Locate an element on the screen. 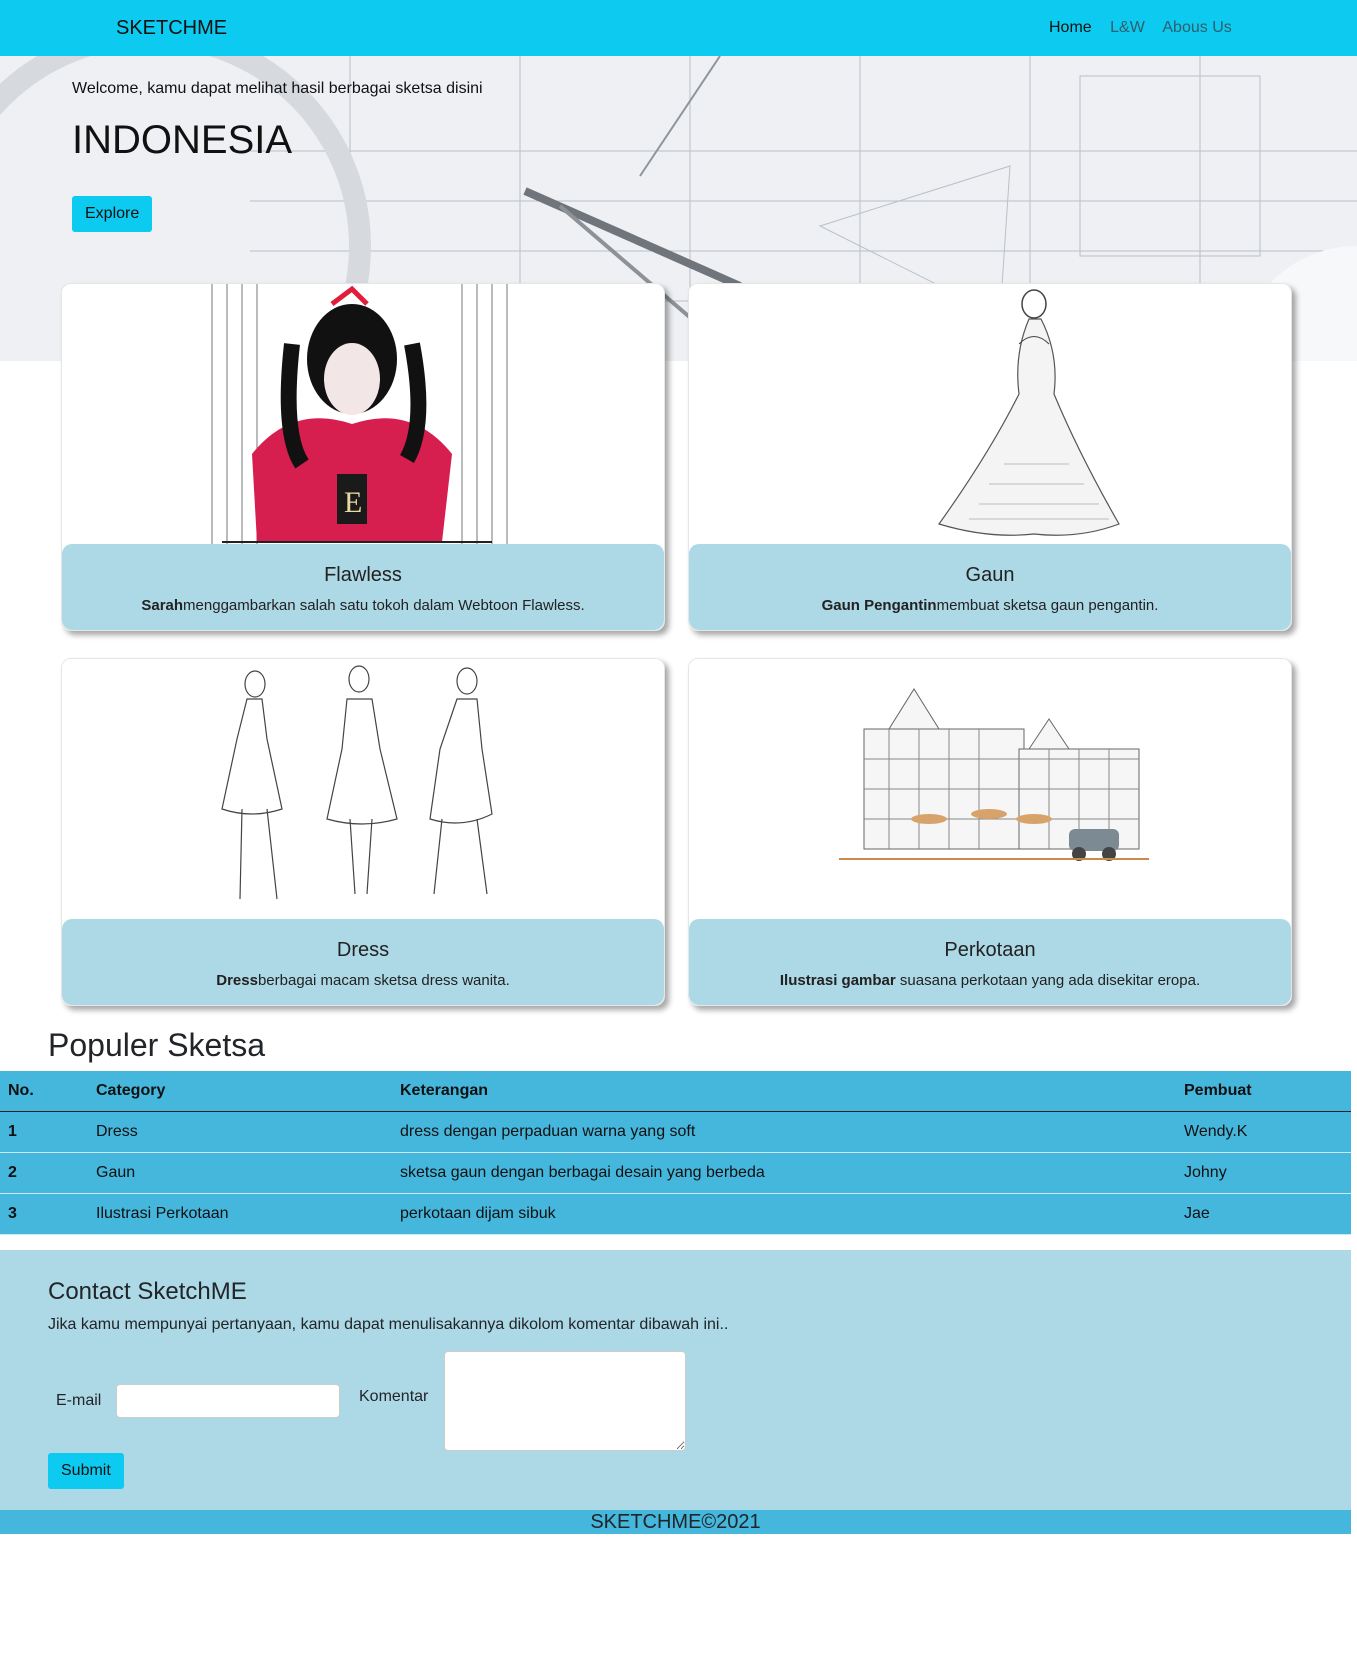  table-cell-category: Dress is located at coordinates (240, 1132).